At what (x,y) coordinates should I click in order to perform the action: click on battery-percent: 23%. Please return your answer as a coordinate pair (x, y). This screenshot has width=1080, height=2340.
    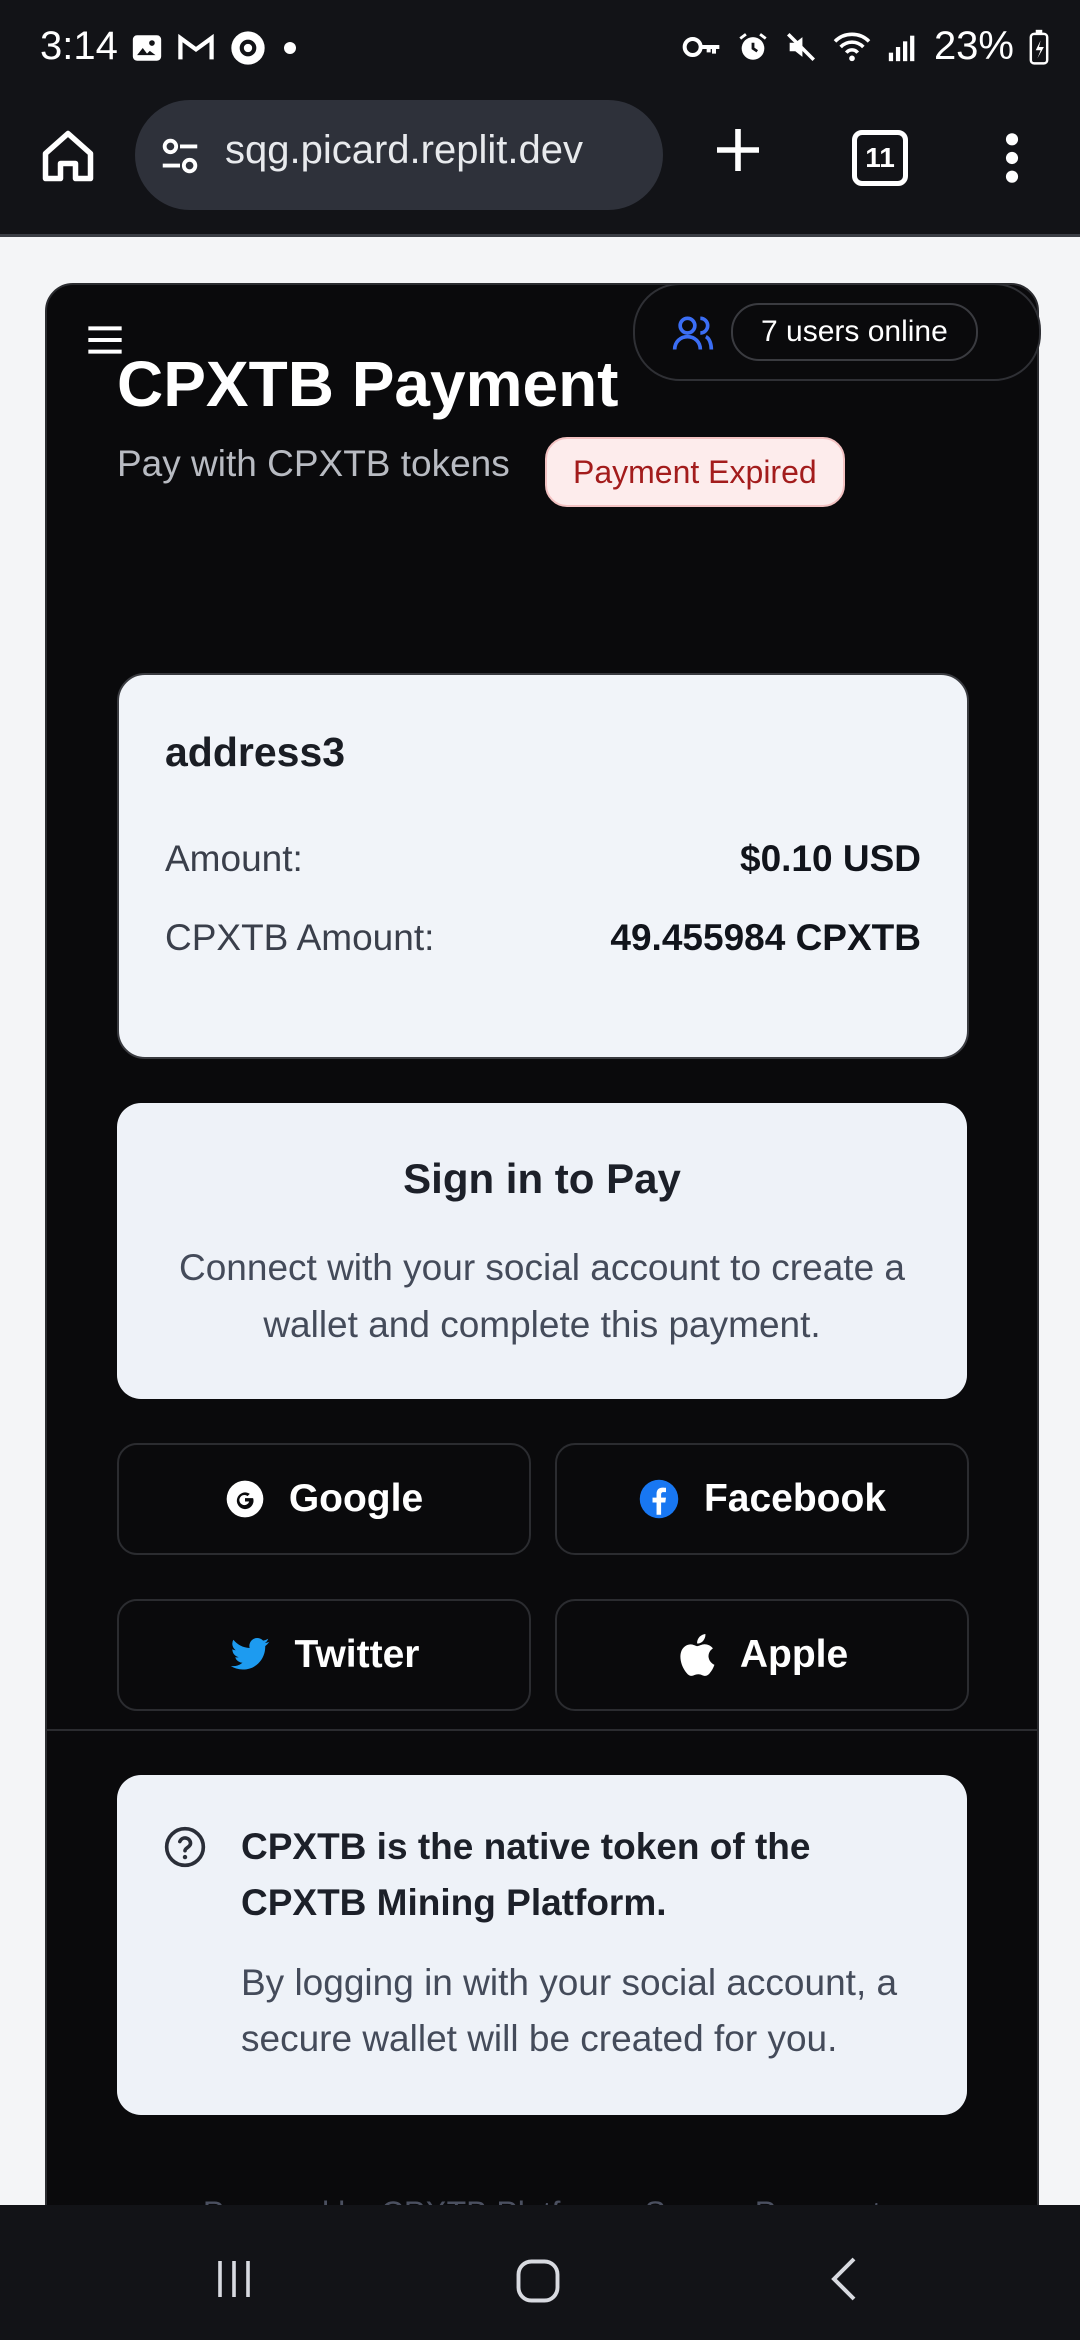
    Looking at the image, I should click on (973, 46).